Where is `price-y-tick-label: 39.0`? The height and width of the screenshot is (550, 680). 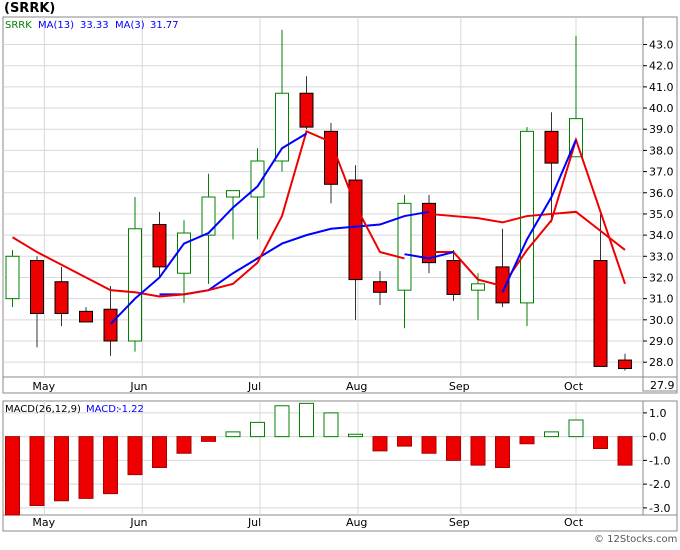
price-y-tick-label: 39.0 is located at coordinates (661, 129).